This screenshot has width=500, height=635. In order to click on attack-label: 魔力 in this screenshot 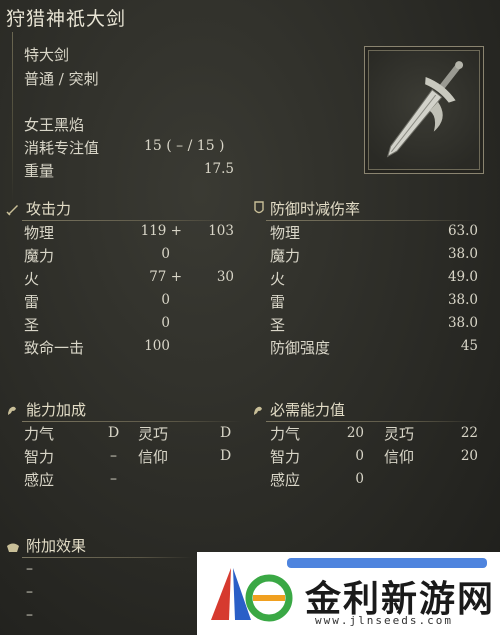, I will do `click(39, 256)`.